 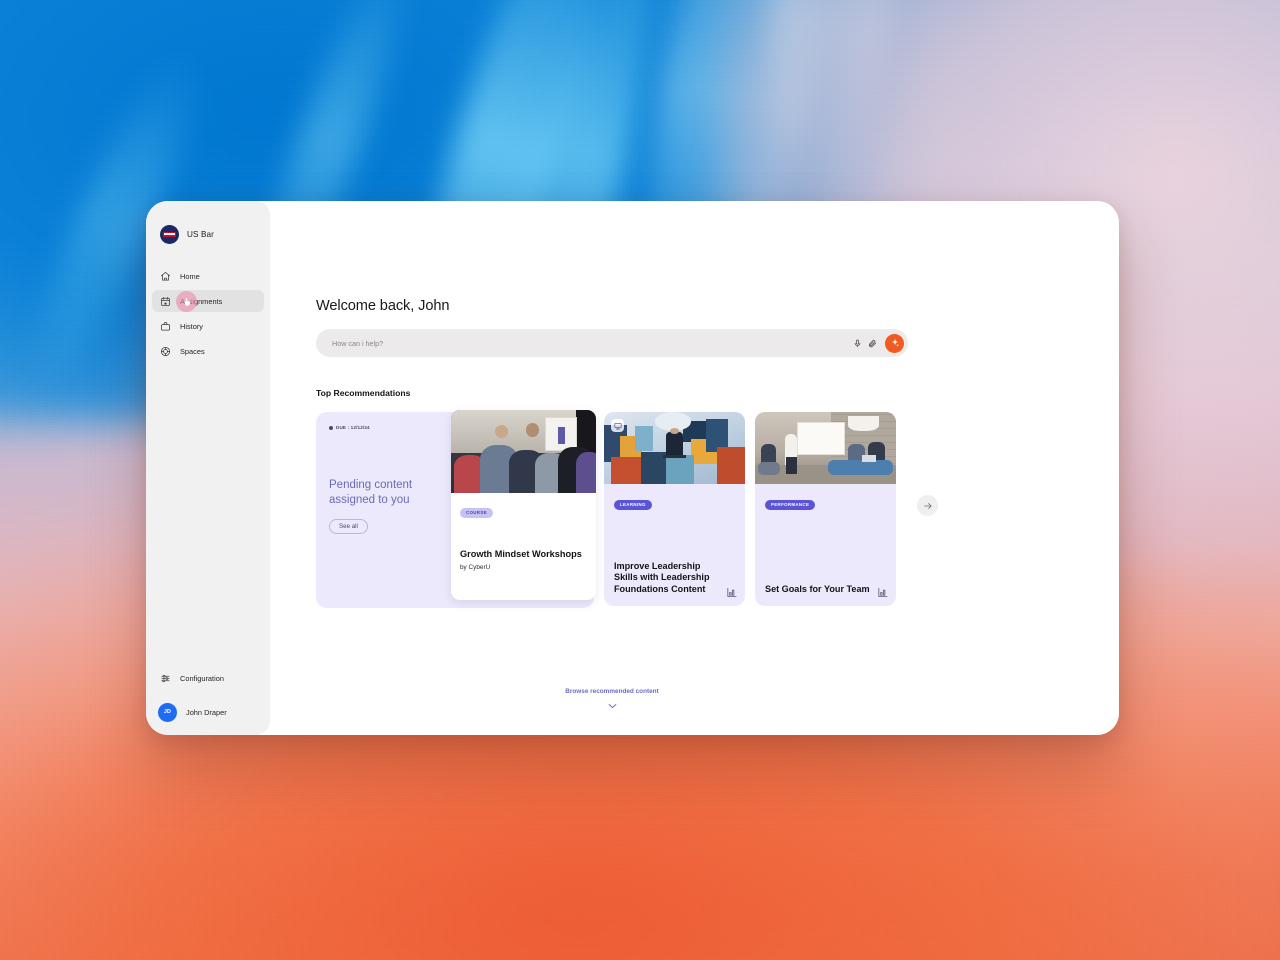 What do you see at coordinates (790, 504) in the screenshot?
I see `status-badge: PERFORMANCE` at bounding box center [790, 504].